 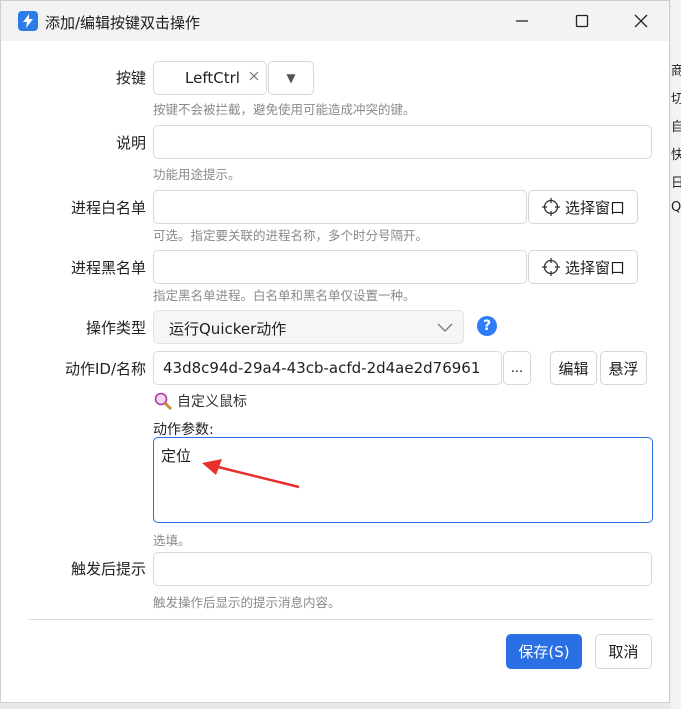 What do you see at coordinates (284, 295) in the screenshot?
I see `blacklist-hint: 指定黑名单进程。白名单和黑名单仅设置一种。` at bounding box center [284, 295].